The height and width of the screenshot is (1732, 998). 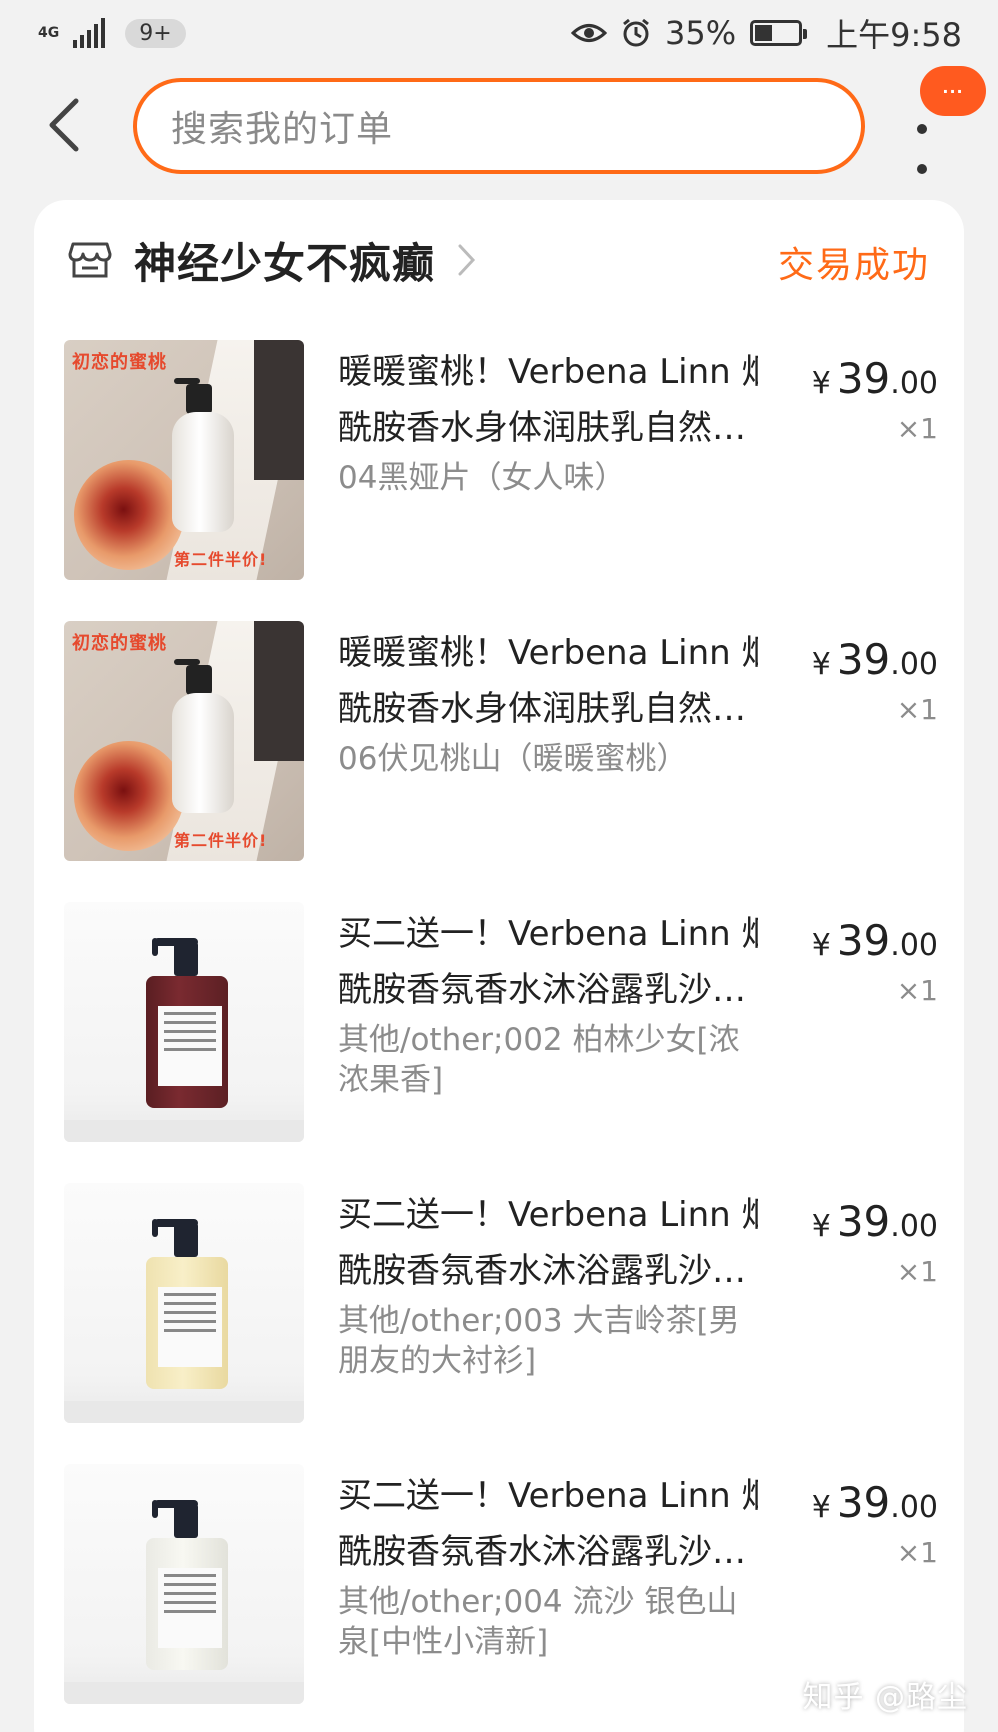 What do you see at coordinates (853, 265) in the screenshot?
I see `order-status-label: 交易成功` at bounding box center [853, 265].